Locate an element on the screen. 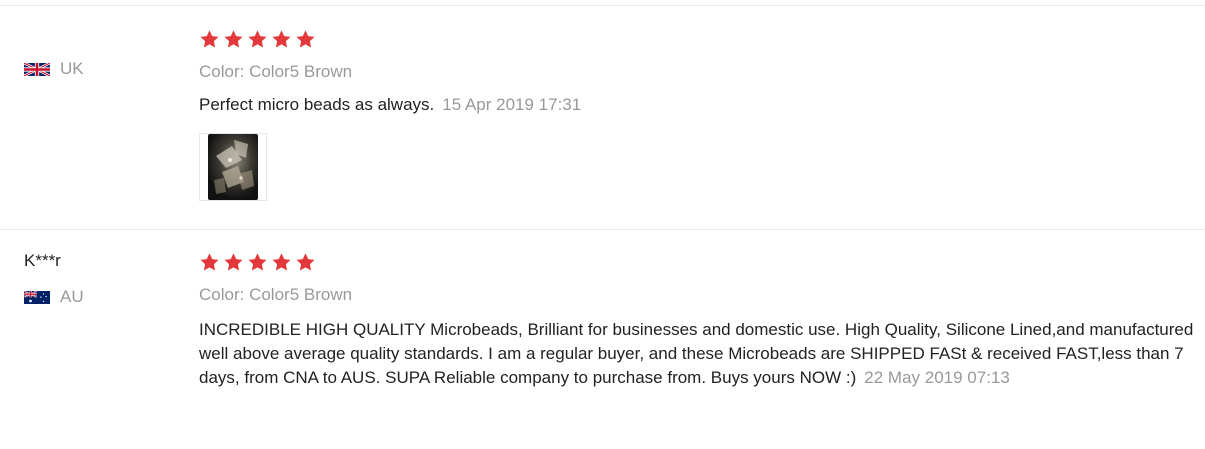 Image resolution: width=1205 pixels, height=449 pixels. country-code: UK is located at coordinates (72, 68).